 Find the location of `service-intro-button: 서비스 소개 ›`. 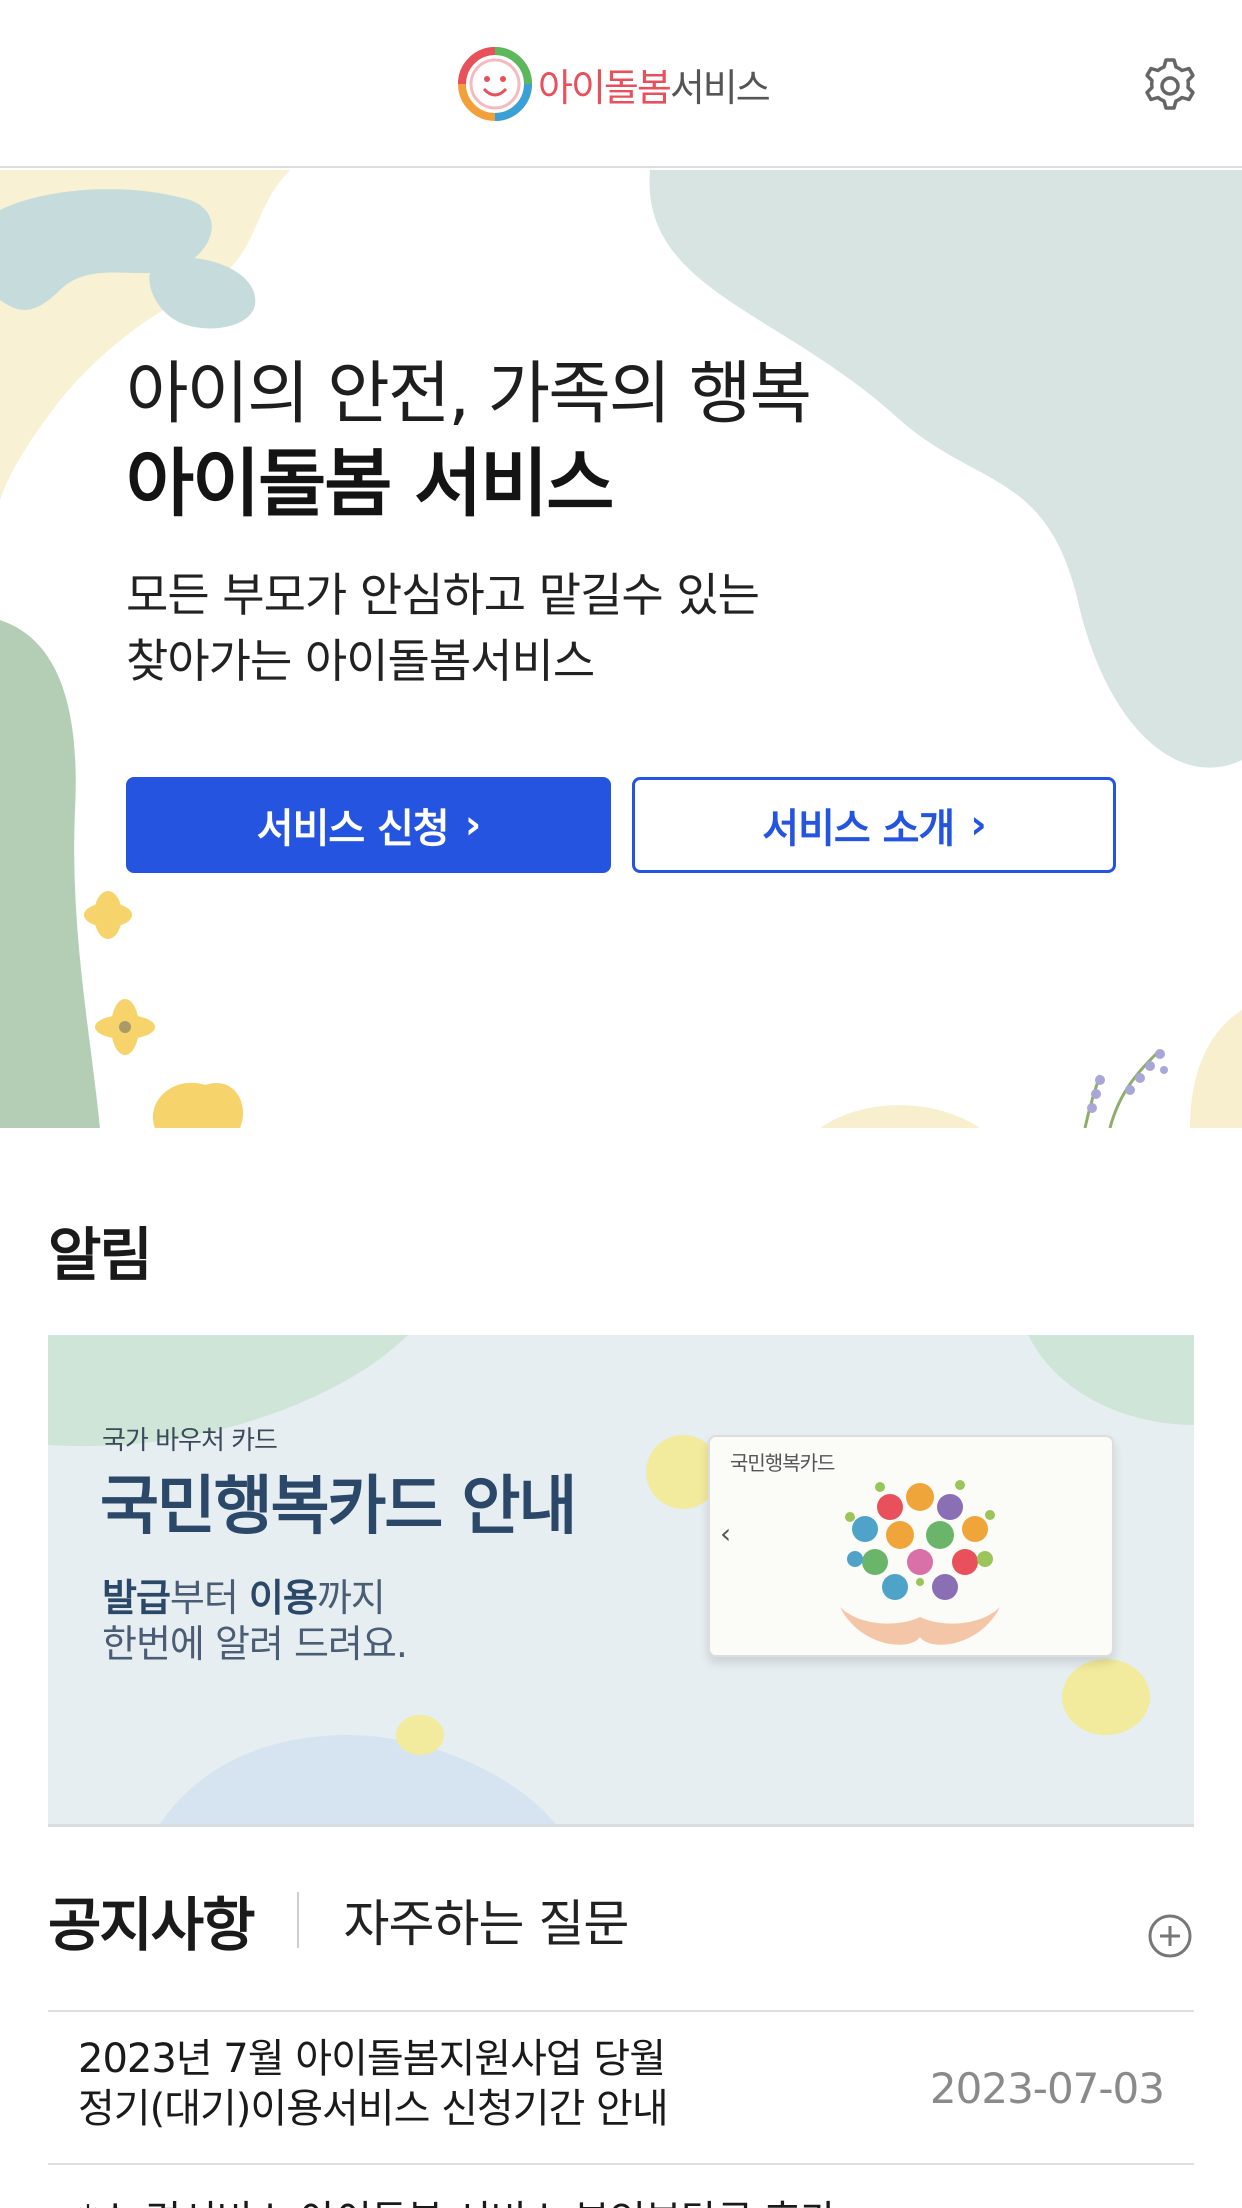

service-intro-button: 서비스 소개 › is located at coordinates (874, 825).